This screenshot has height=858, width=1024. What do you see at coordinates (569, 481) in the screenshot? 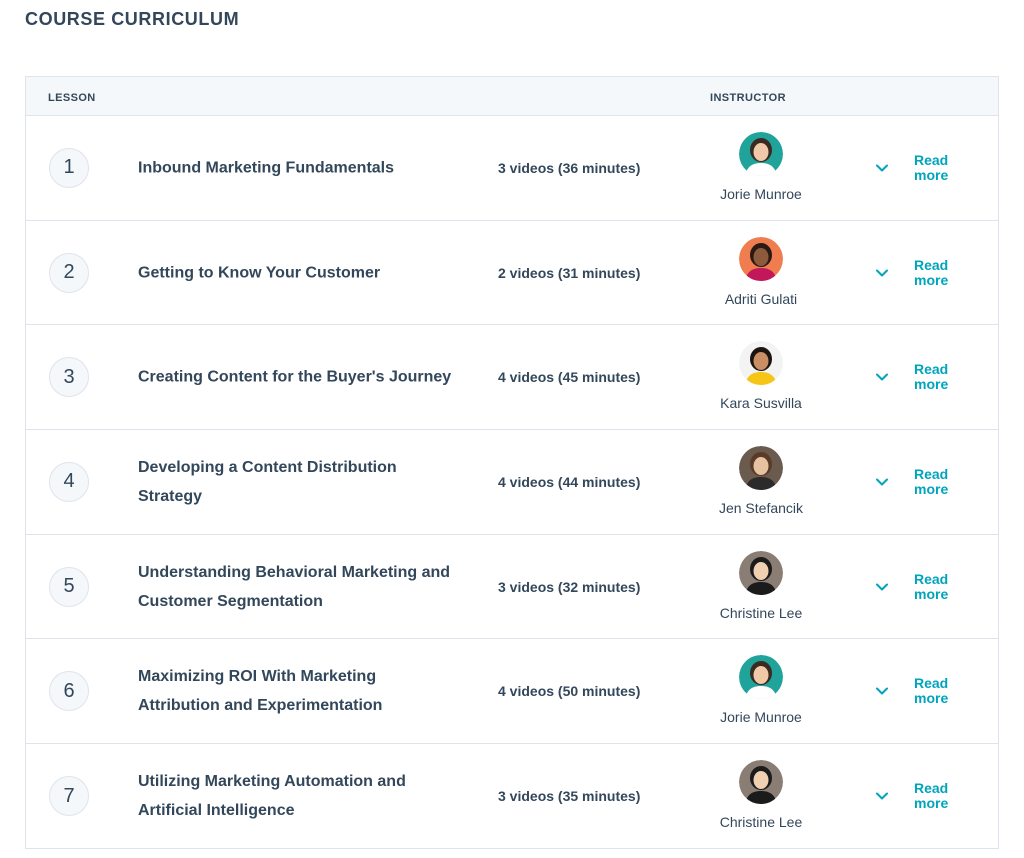
I see `lesson-duration: 4 videos (44 minutes)` at bounding box center [569, 481].